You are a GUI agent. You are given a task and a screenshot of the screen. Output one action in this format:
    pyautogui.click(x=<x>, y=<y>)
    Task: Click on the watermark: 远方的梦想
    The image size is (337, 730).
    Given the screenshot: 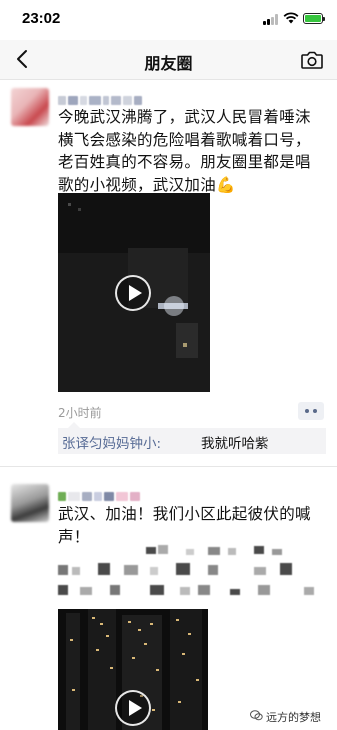 What is the action you would take?
    pyautogui.click(x=291, y=716)
    